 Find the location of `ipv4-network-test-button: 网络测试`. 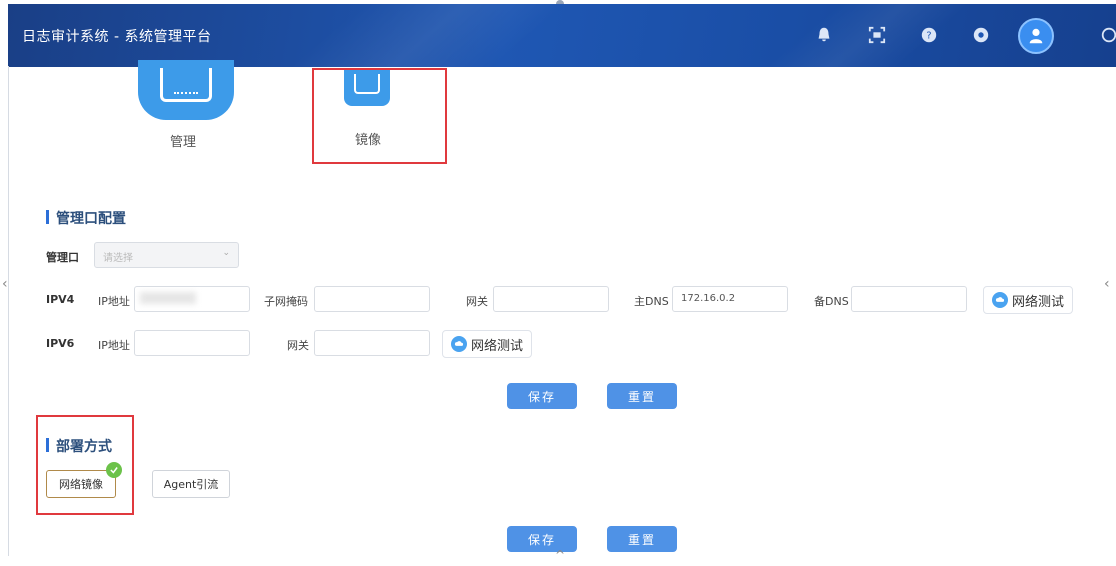

ipv4-network-test-button: 网络测试 is located at coordinates (1028, 300).